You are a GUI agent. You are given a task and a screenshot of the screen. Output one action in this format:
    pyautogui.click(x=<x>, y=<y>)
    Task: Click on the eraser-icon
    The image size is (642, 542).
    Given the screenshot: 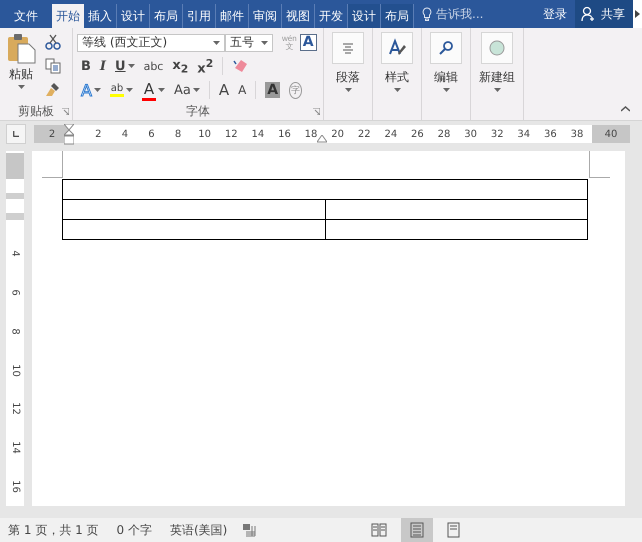 What is the action you would take?
    pyautogui.click(x=240, y=66)
    